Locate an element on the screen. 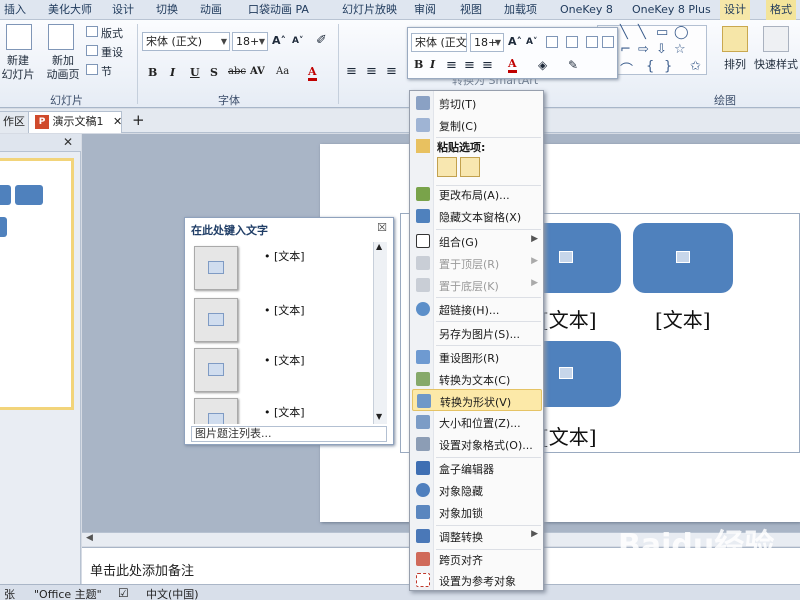  format-painter-icon is located at coordinates (608, 42).